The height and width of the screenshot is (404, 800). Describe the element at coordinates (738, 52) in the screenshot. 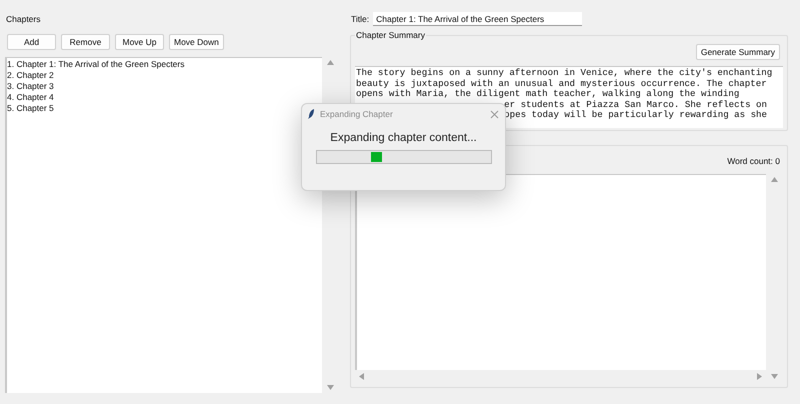

I see `generate-summary-button: Generate Summary` at that location.